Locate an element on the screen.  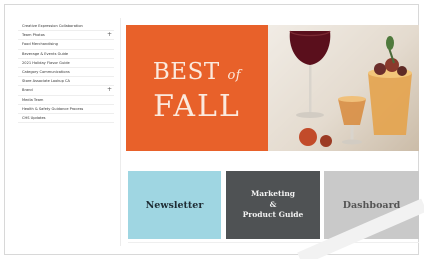
hero-title-best: BEST of is located at coordinates (197, 72).